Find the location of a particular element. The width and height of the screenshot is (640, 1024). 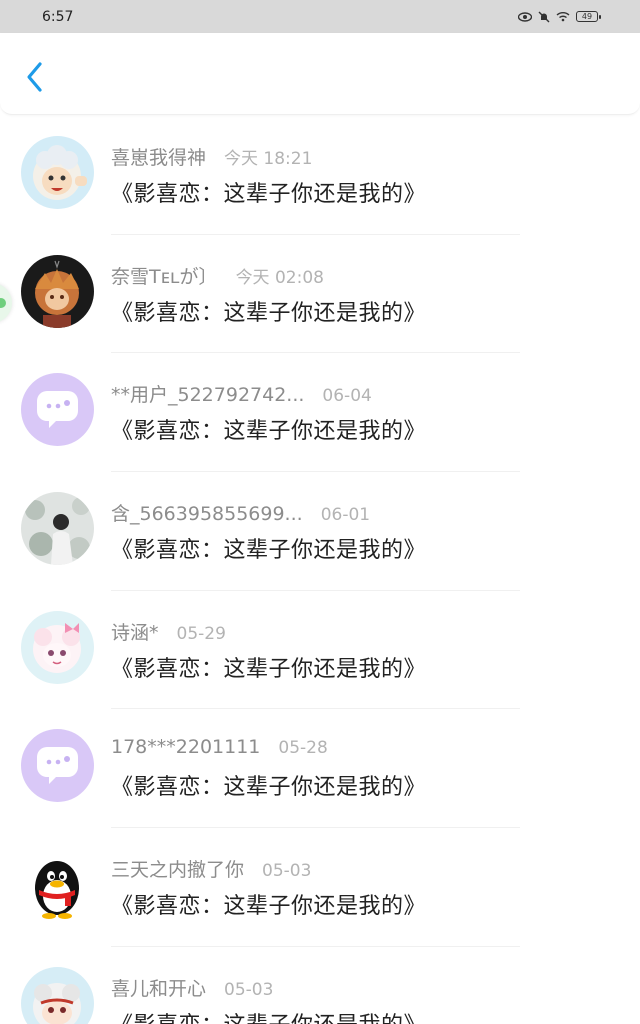

comment-meta: 三天之内撤了你 05-03 is located at coordinates (211, 868).